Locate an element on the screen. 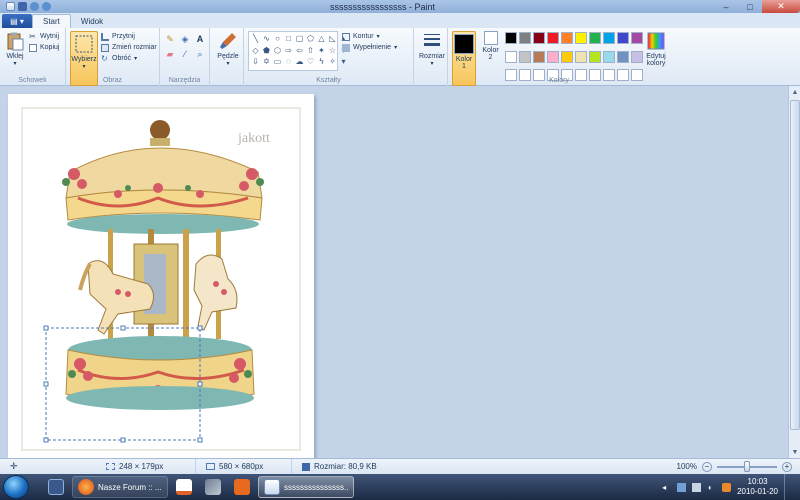  firefox-icon is located at coordinates (86, 487).